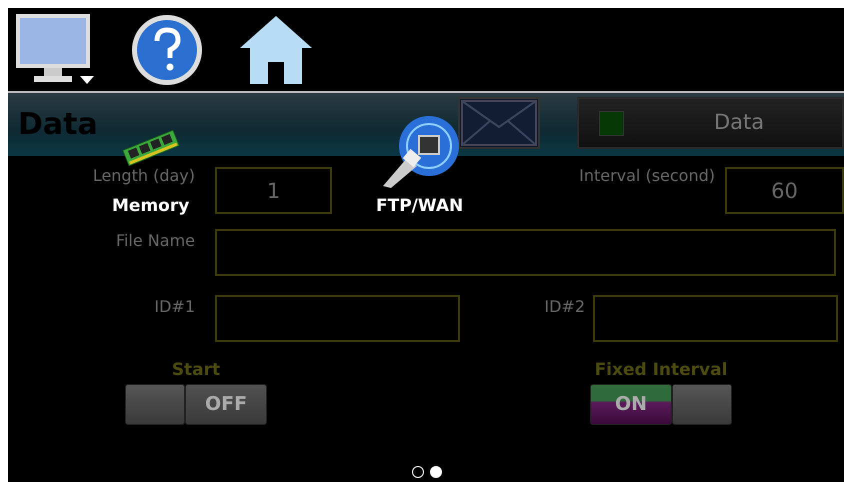 The image size is (844, 482). Describe the element at coordinates (56, 50) in the screenshot. I see `monitor-icon` at that location.